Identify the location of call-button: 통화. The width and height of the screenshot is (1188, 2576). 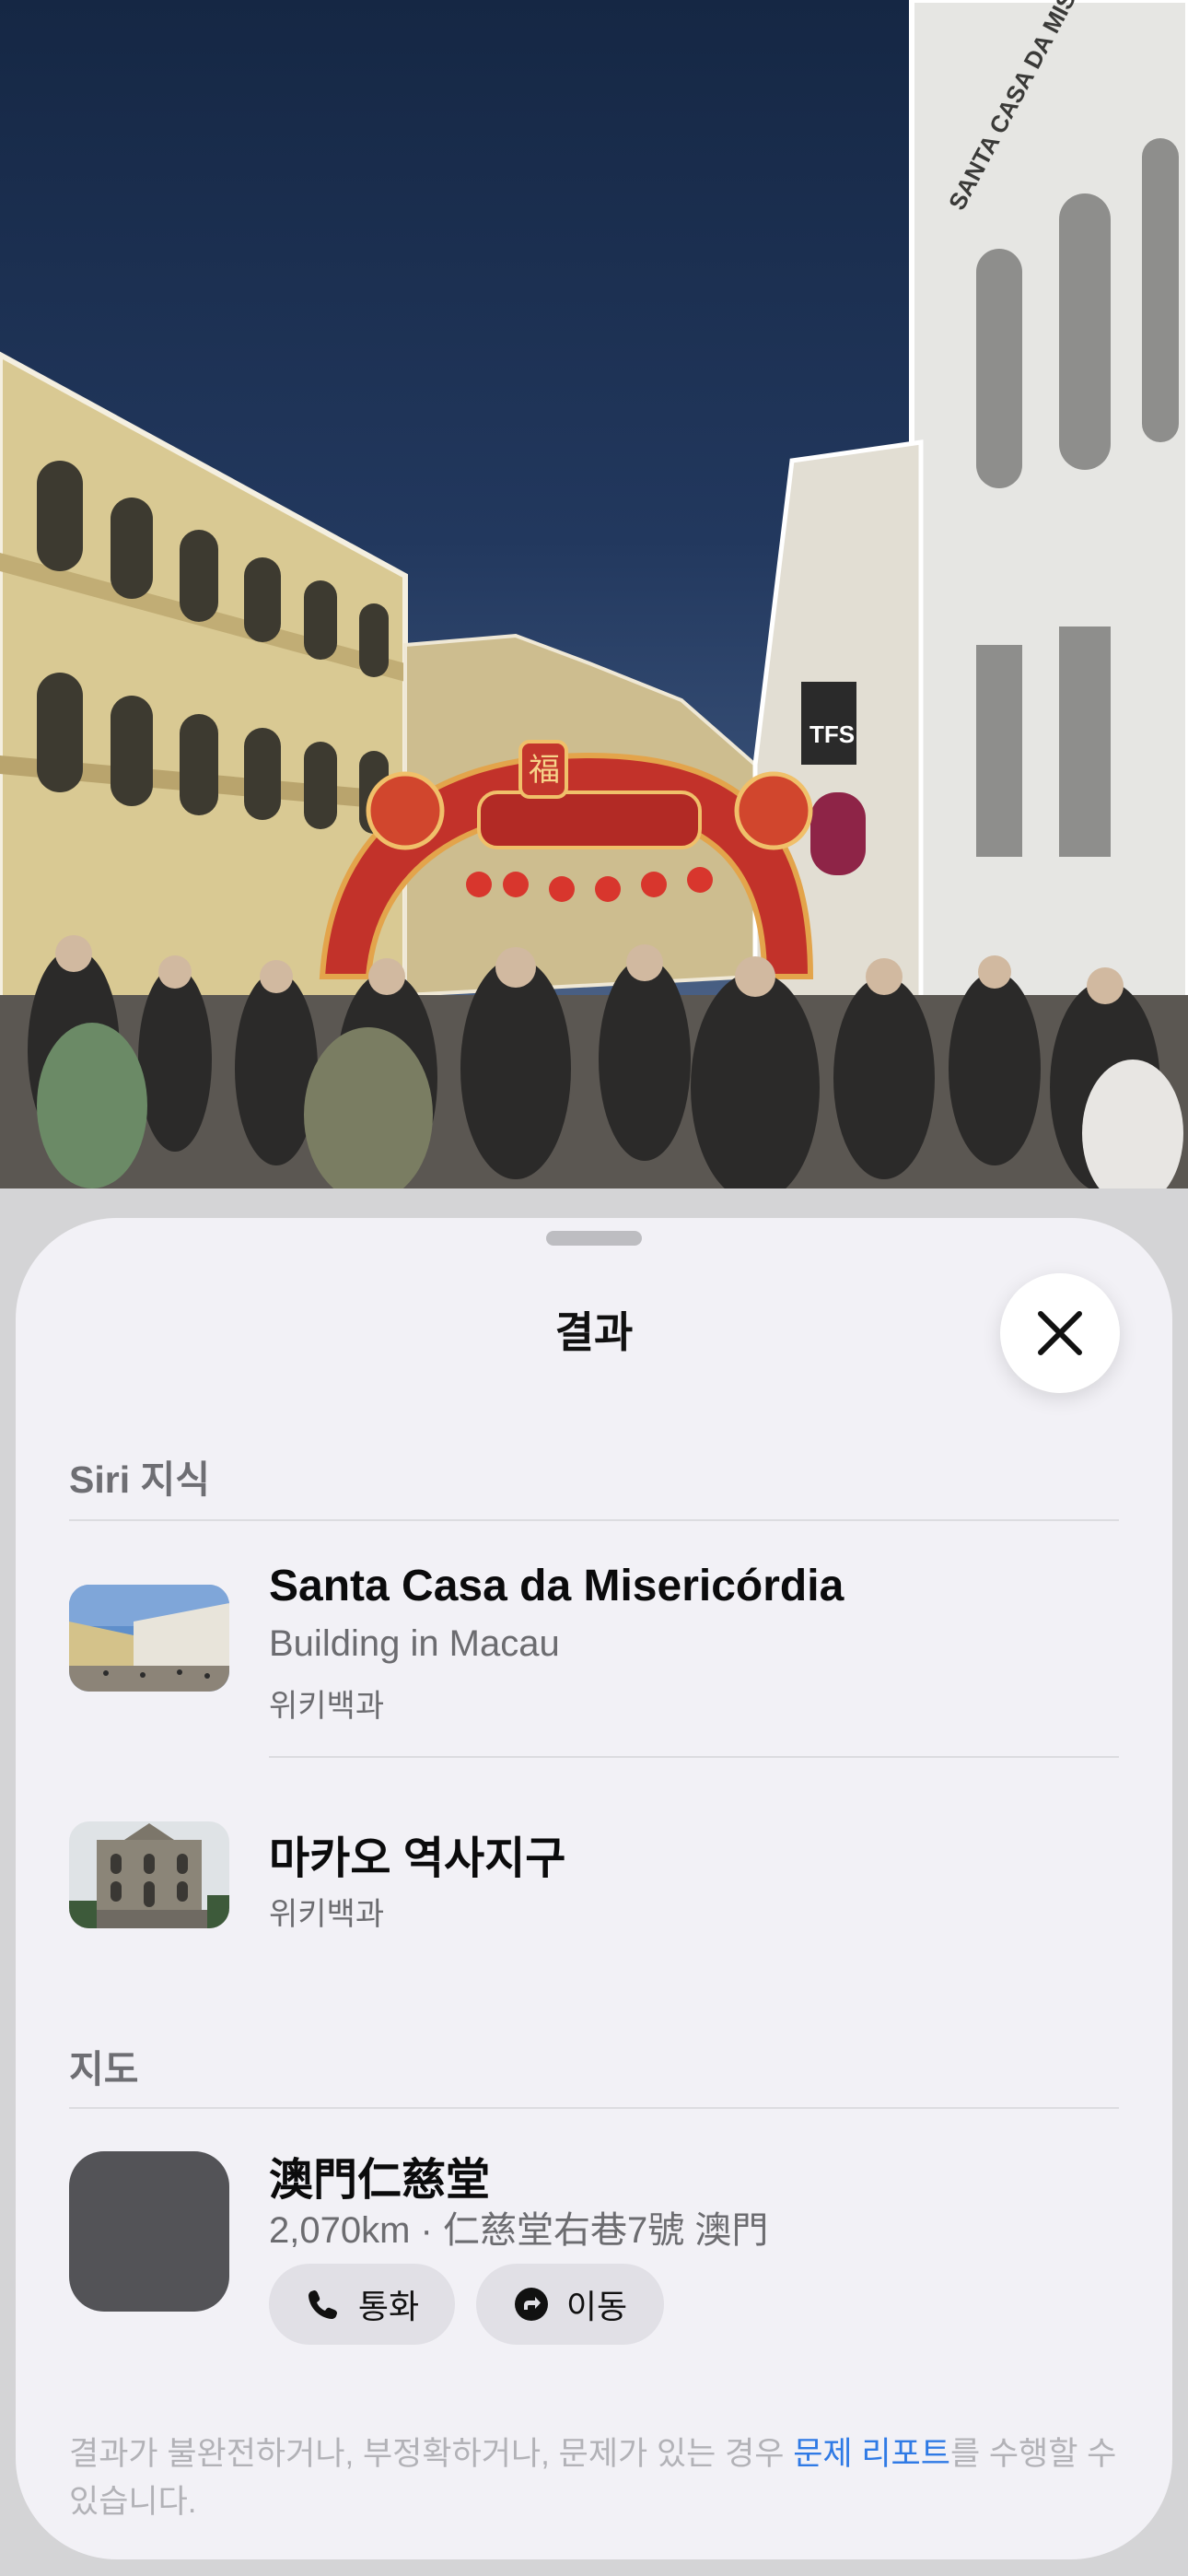
(362, 2304).